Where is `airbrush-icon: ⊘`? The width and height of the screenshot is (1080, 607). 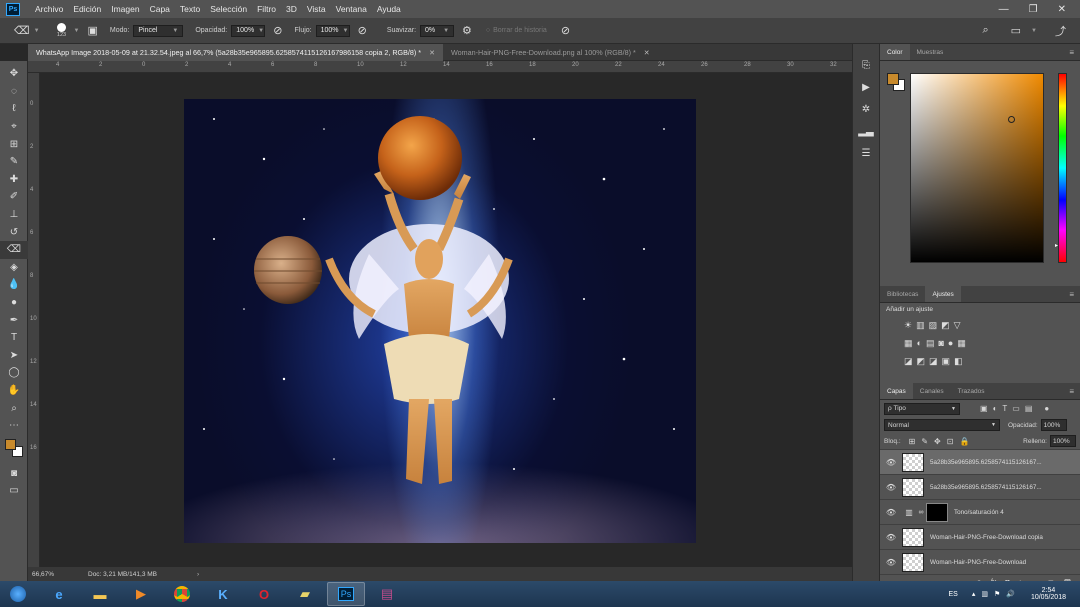 airbrush-icon: ⊘ is located at coordinates (362, 30).